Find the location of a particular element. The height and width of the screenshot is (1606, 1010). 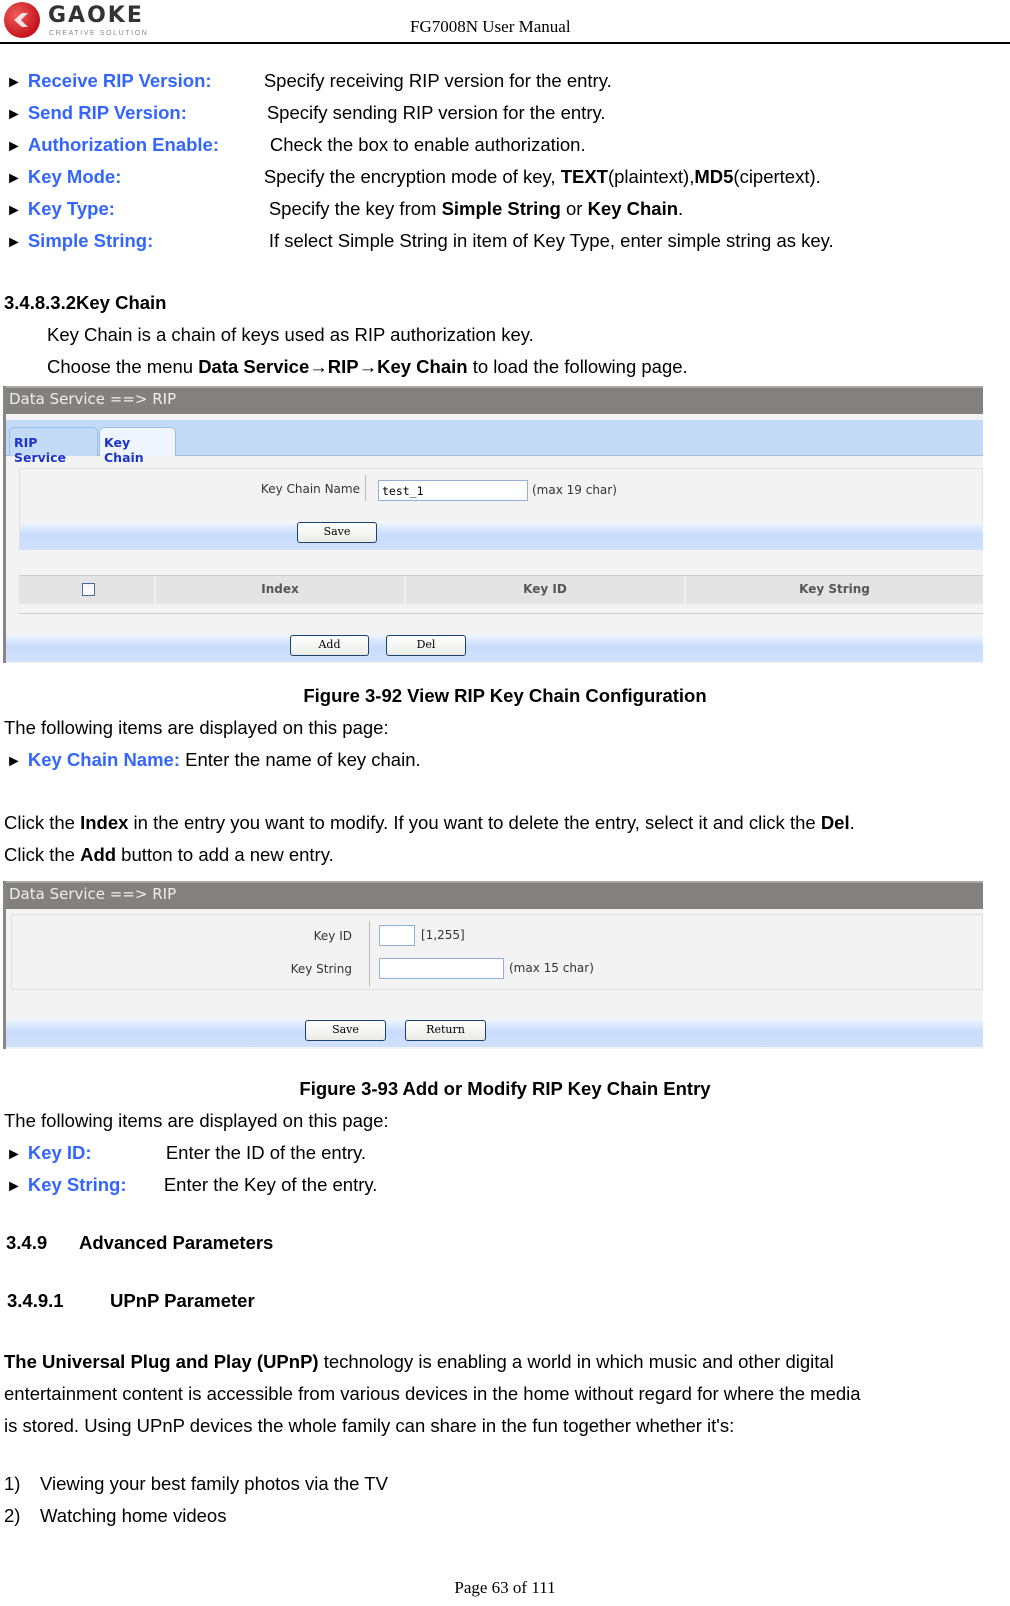

key-chain-table: Index Key ID Key String is located at coordinates (501, 594).